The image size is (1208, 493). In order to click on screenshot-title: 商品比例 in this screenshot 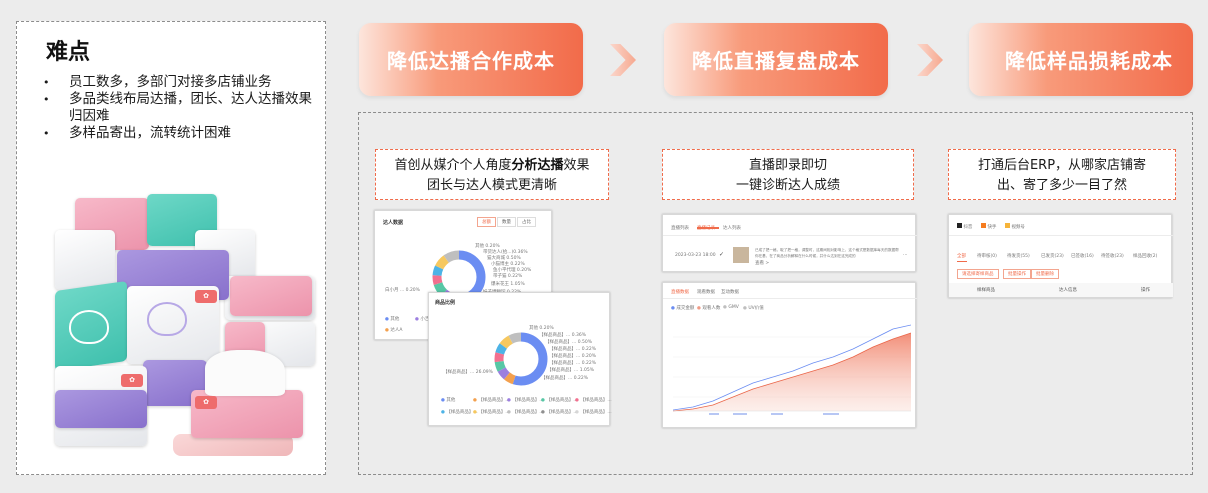, I will do `click(445, 303)`.